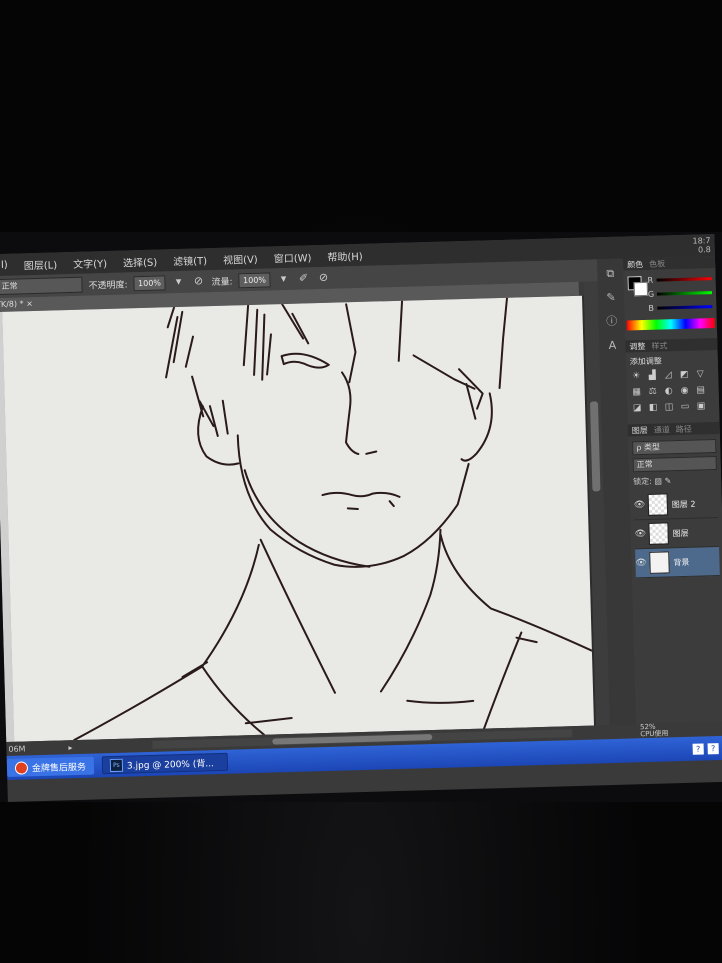 The height and width of the screenshot is (963, 722). I want to click on shoulder-left, so click(166, 642).